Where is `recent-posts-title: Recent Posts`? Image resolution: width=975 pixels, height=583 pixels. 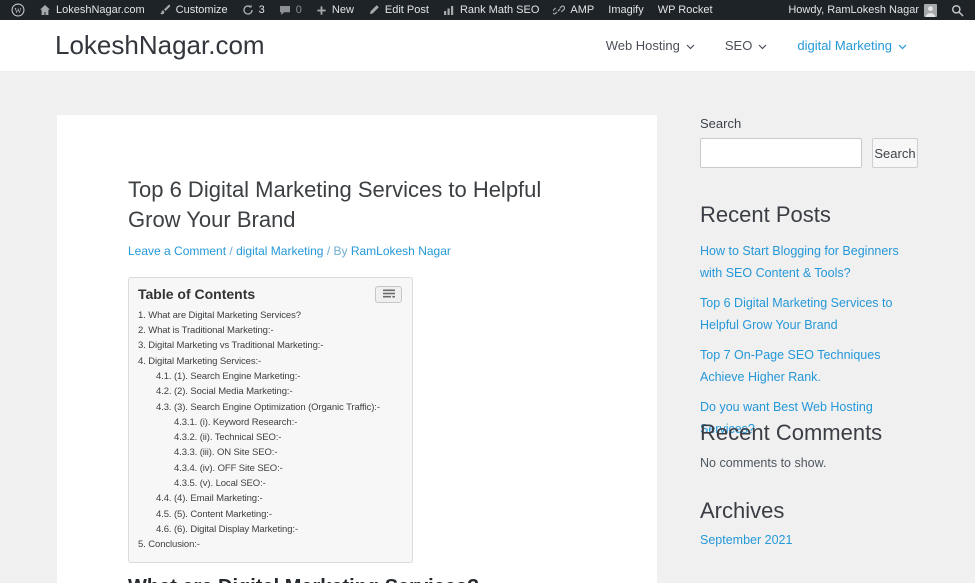
recent-posts-title: Recent Posts is located at coordinates (765, 214).